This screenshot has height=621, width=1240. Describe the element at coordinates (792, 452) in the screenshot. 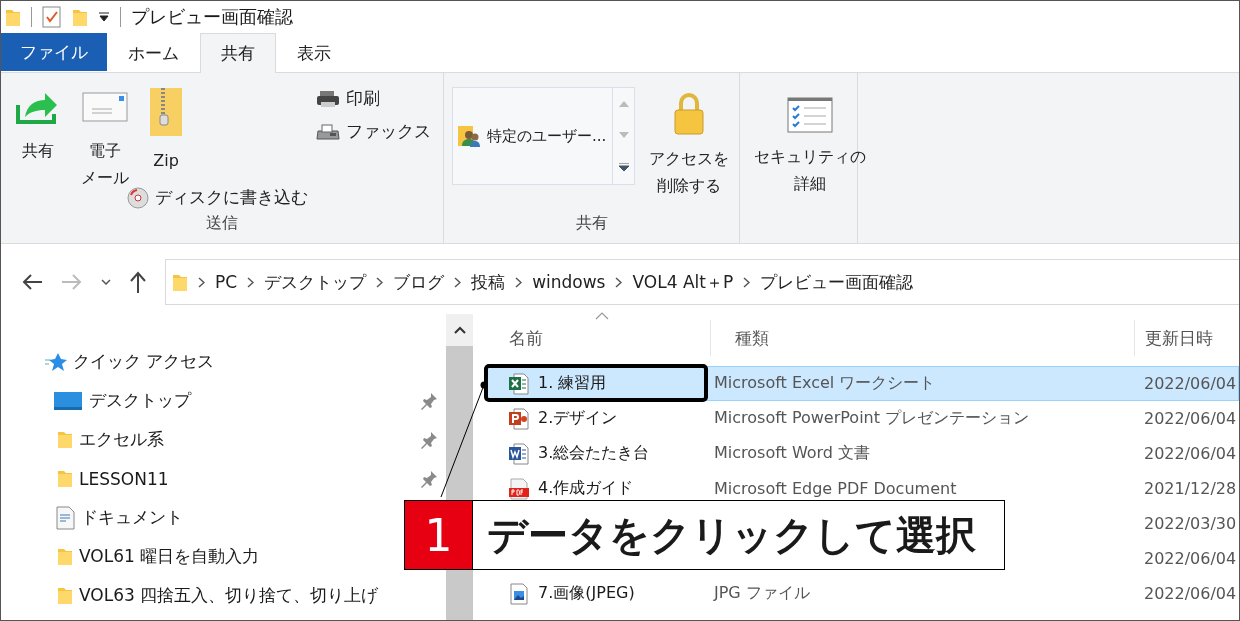

I see `file-type: Microsoft Word 文書` at that location.